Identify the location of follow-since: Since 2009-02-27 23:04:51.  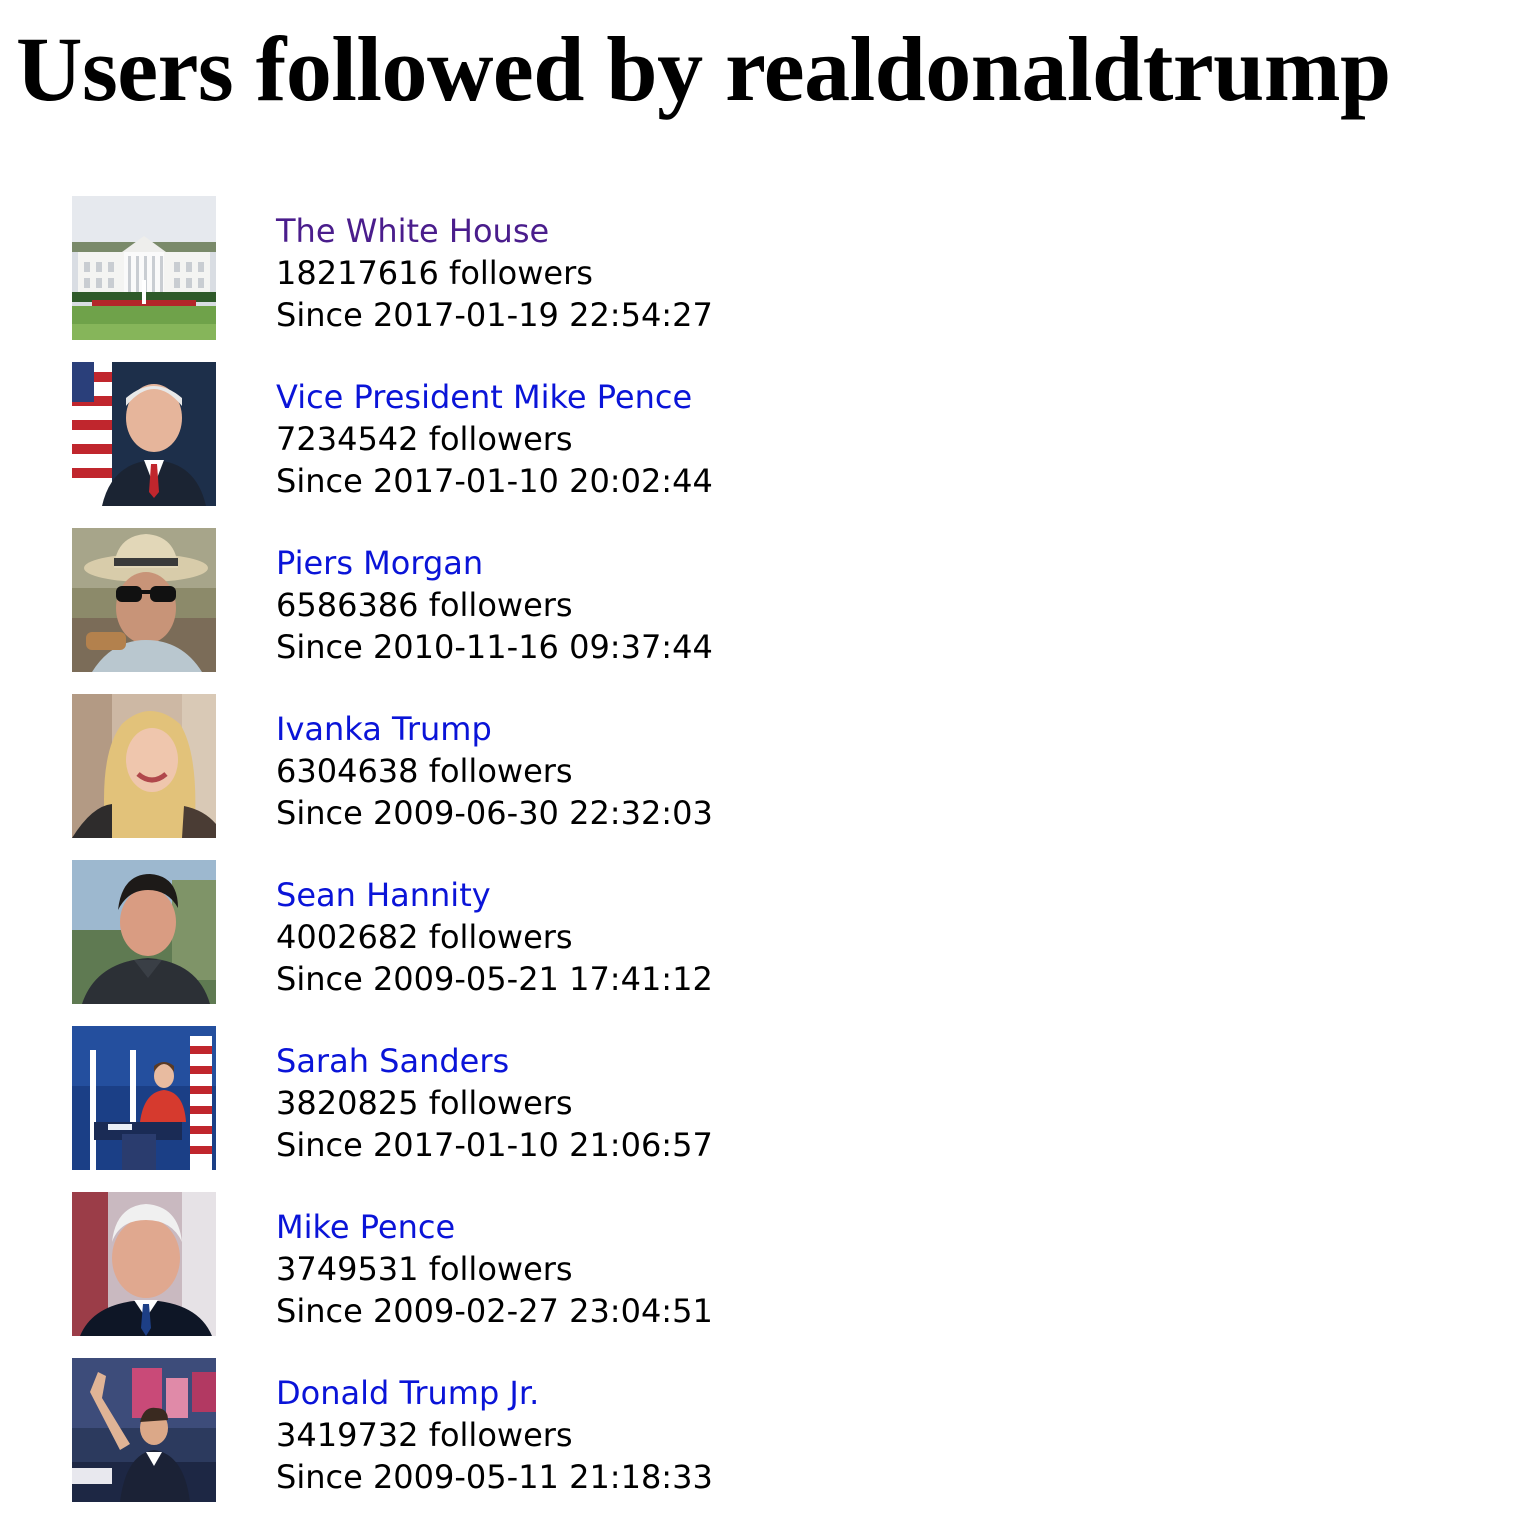
(494, 1311).